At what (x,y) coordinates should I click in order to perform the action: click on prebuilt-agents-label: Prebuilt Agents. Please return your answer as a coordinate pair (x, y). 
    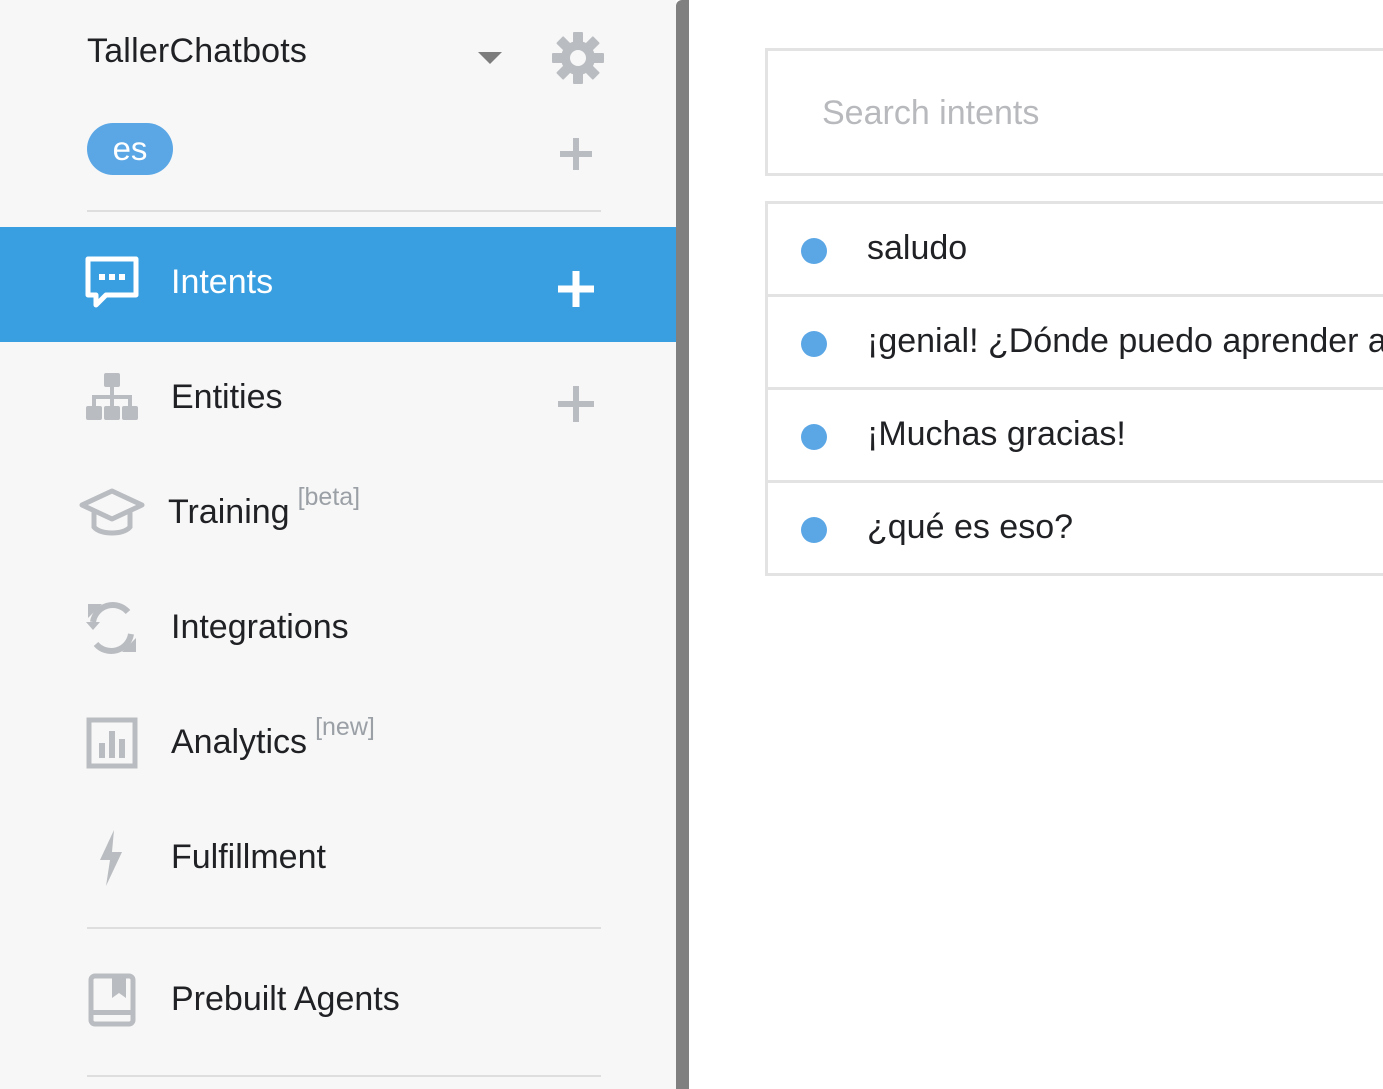
    Looking at the image, I should click on (285, 999).